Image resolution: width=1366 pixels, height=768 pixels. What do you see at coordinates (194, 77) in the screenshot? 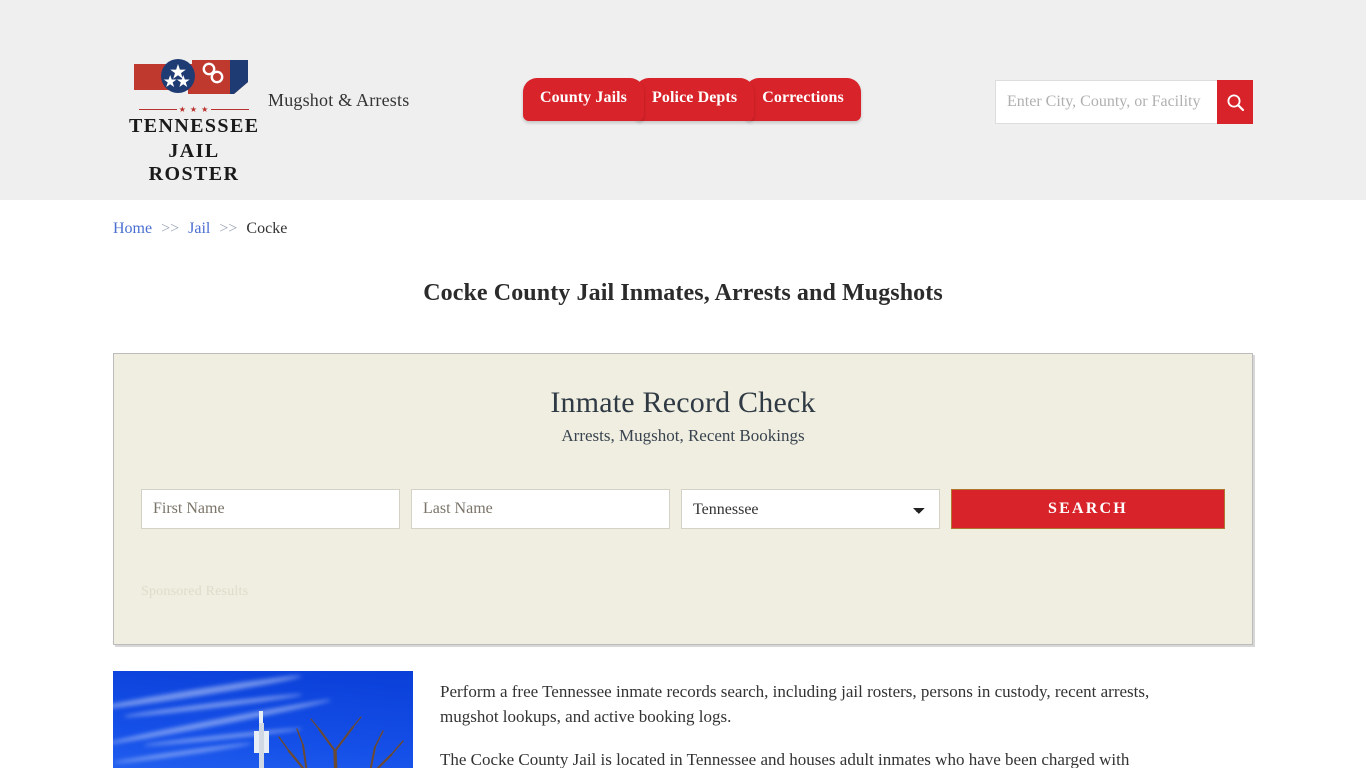
I see `tennessee-state-logo-icon` at bounding box center [194, 77].